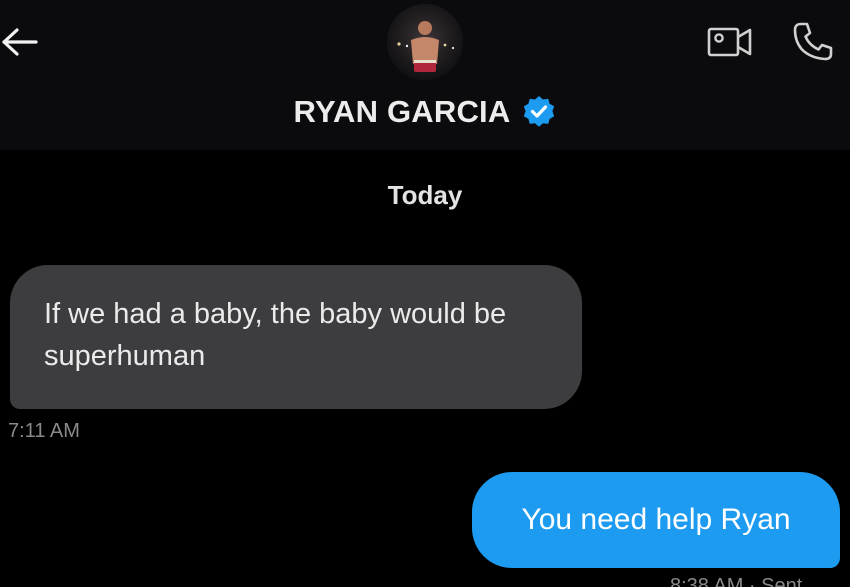 This screenshot has height=587, width=850. I want to click on contact-title: RYAN GARCIA, so click(425, 112).